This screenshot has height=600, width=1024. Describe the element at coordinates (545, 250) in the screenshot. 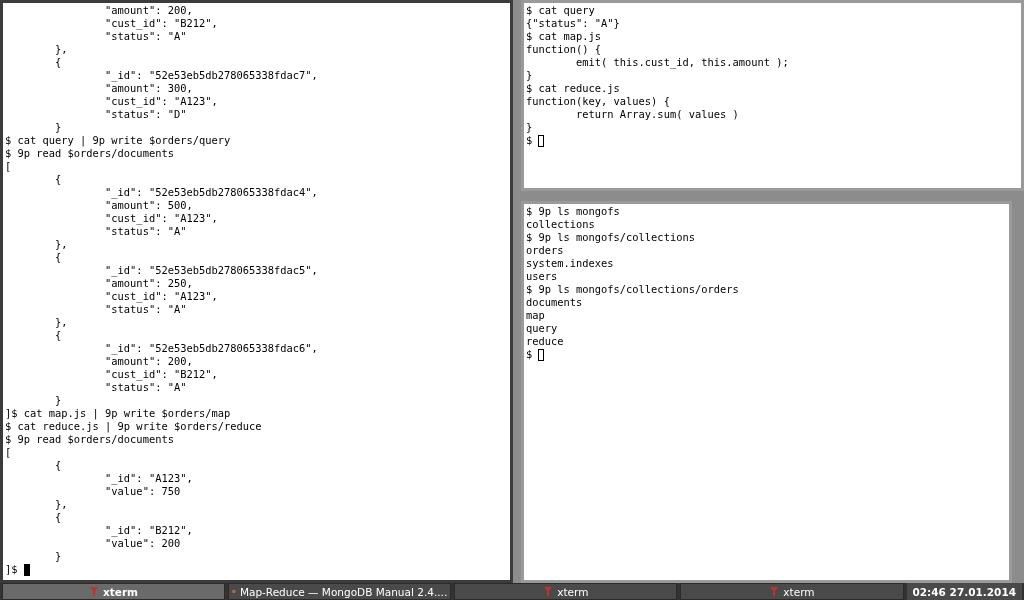

I see `terminal-line: orders` at that location.